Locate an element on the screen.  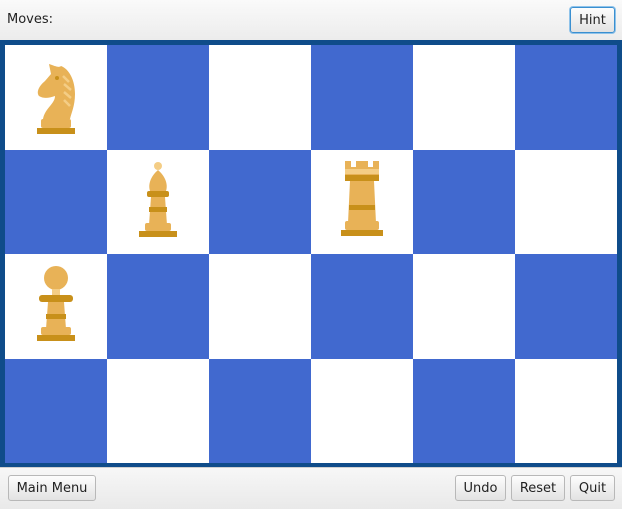
pawn-piece-icon is located at coordinates (56, 304).